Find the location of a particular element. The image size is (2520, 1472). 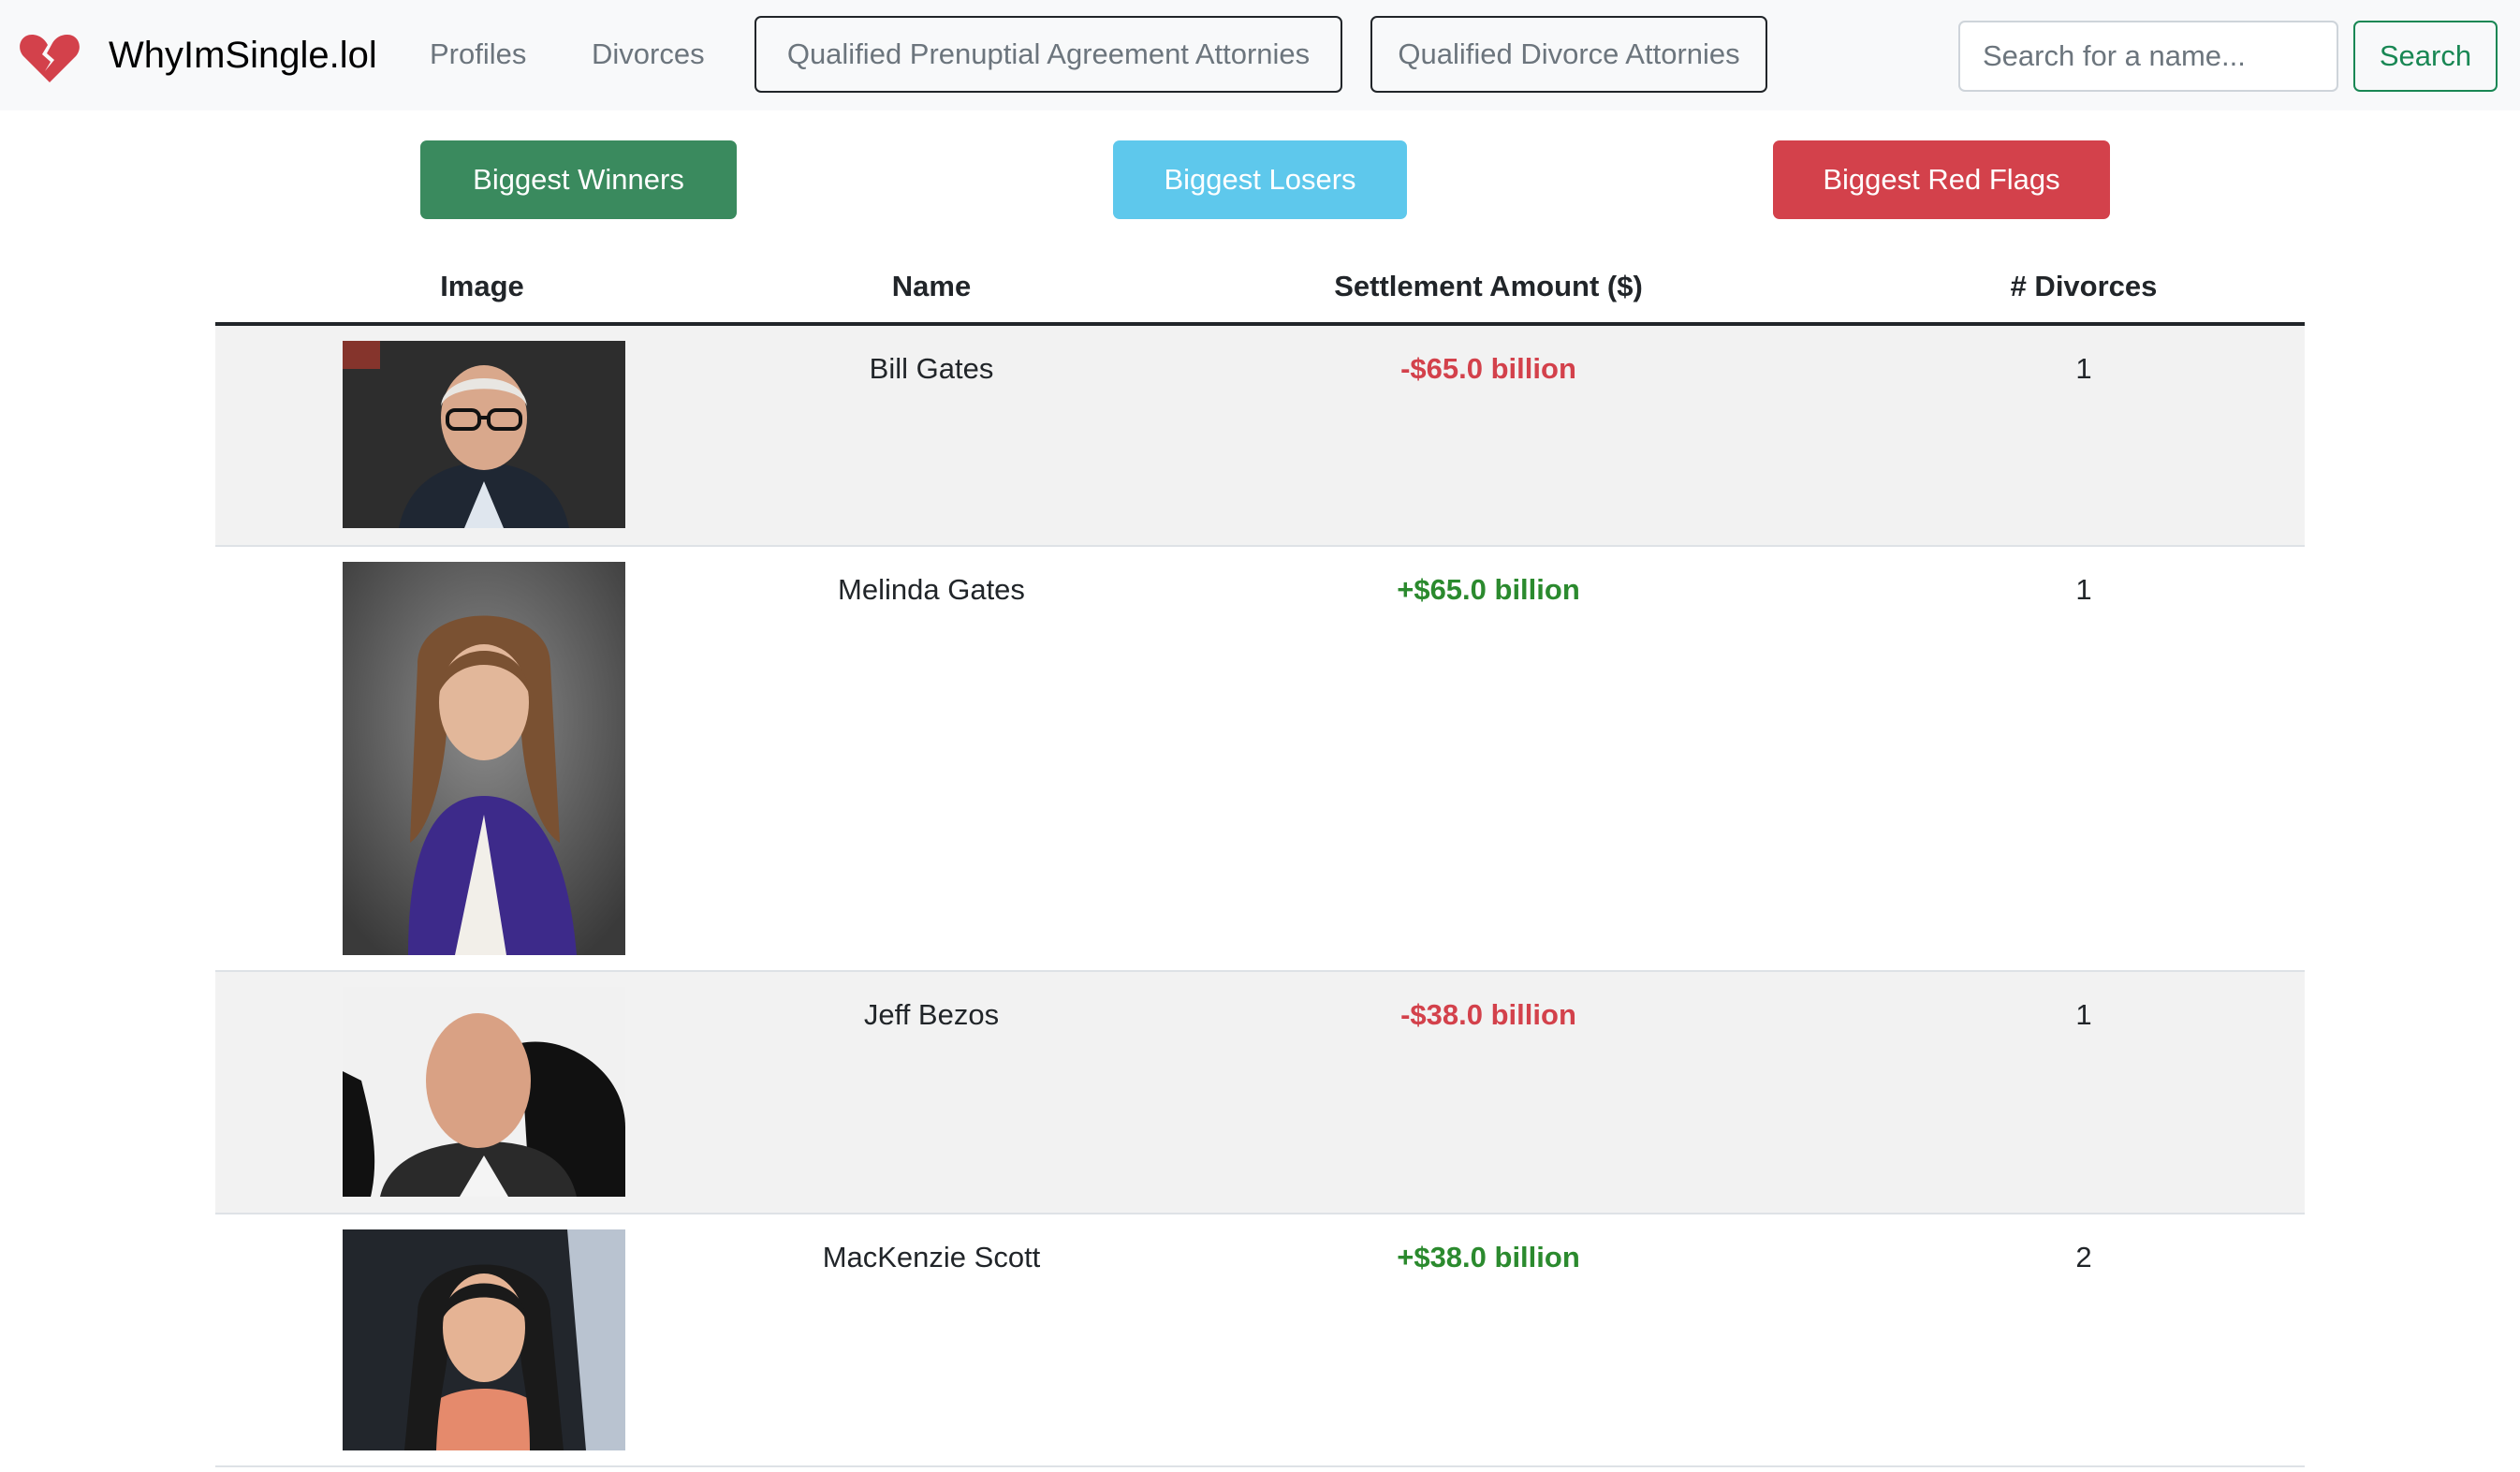

brand-name: WhyImSingle.lol is located at coordinates (243, 55).